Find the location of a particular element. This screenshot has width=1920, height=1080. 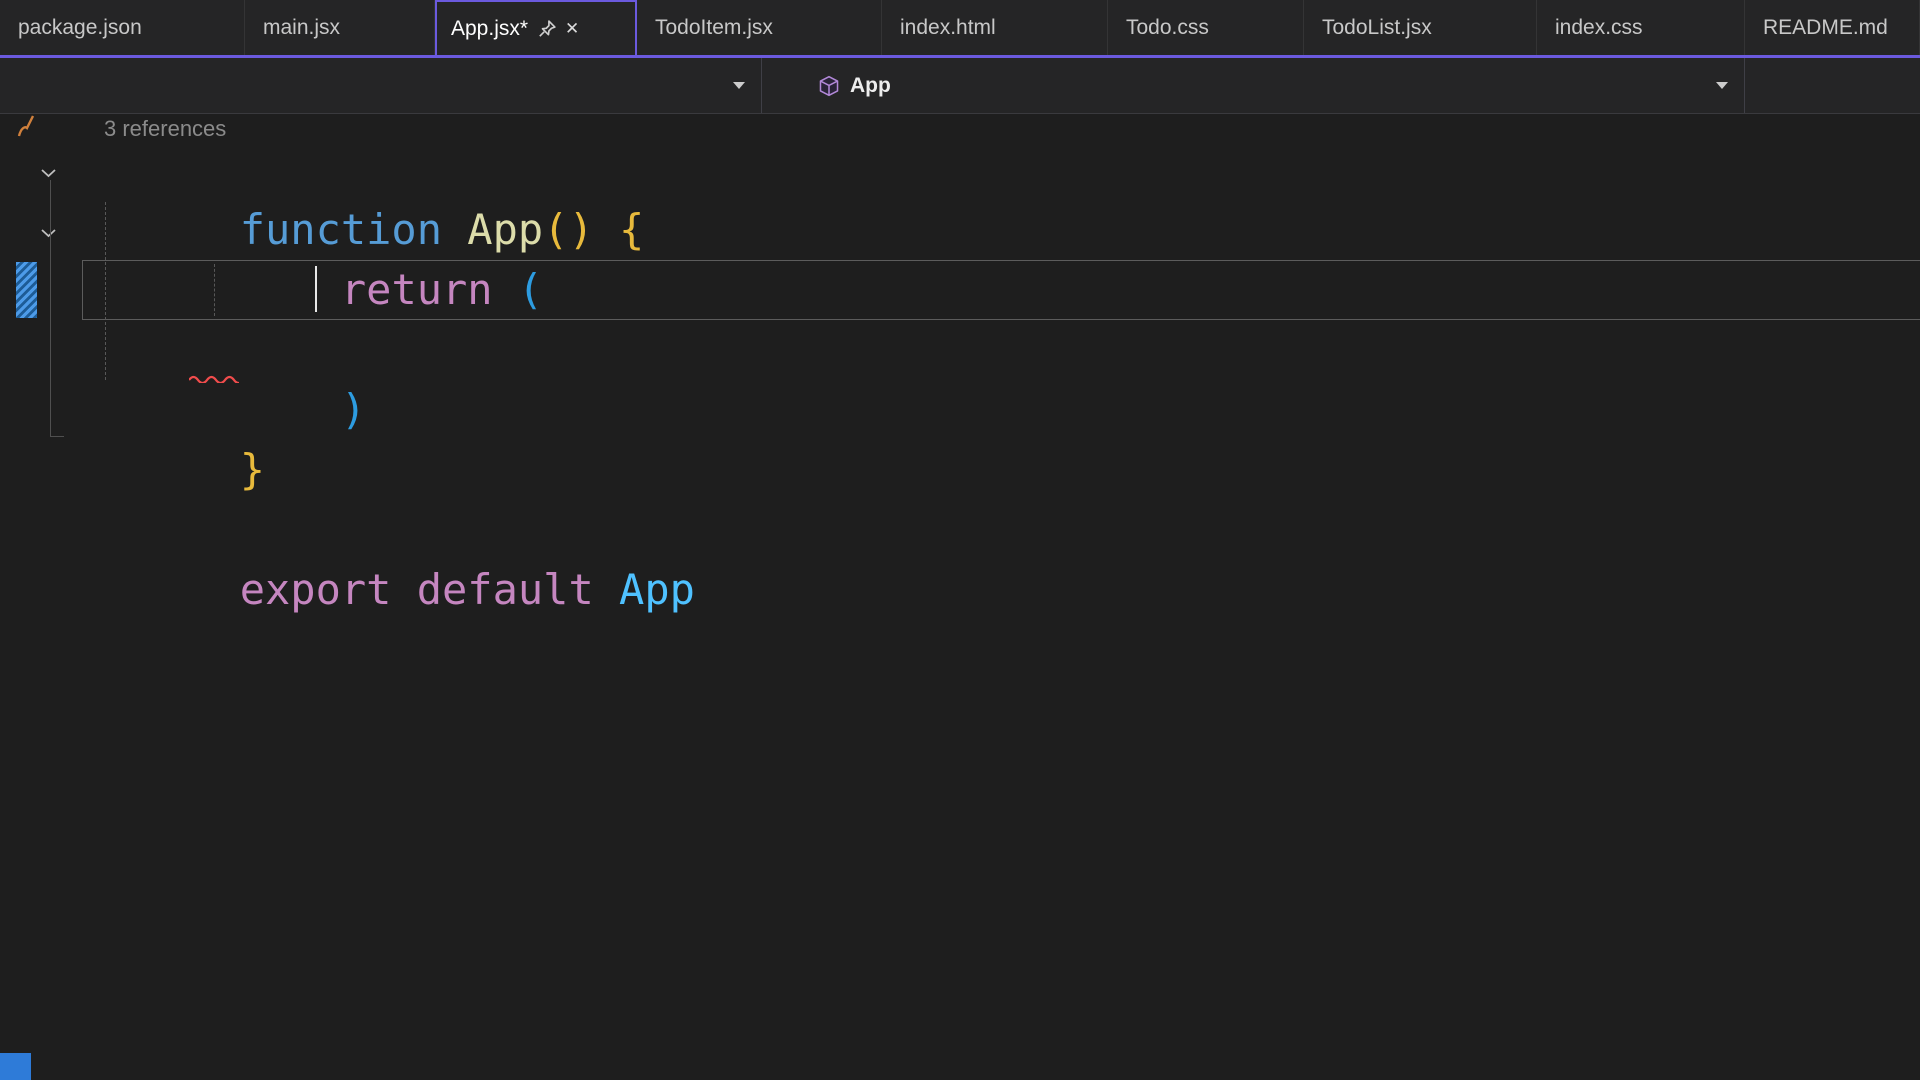

scope-label: App is located at coordinates (870, 85).